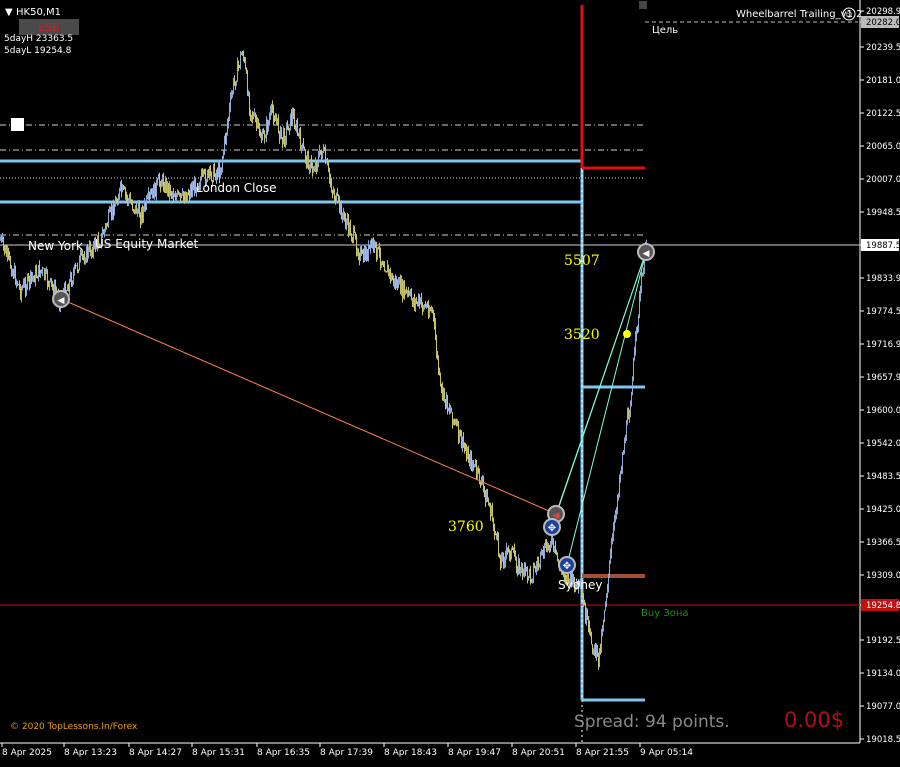 The image size is (900, 767). I want to click on price-tick-label: 20282.0, so click(883, 23).